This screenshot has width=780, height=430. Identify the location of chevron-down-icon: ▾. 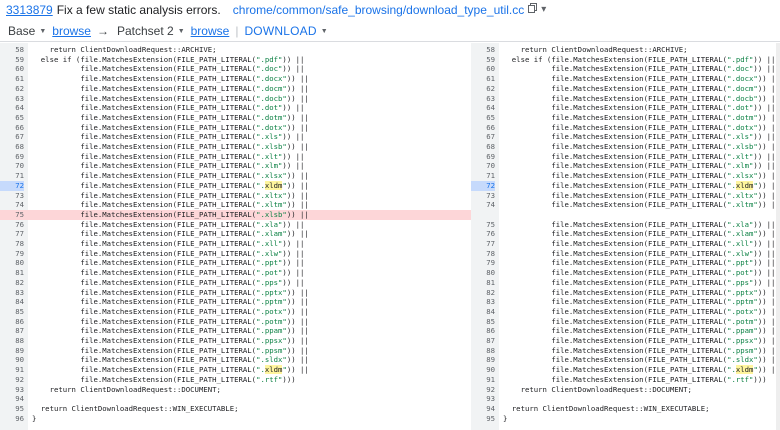
(543, 9).